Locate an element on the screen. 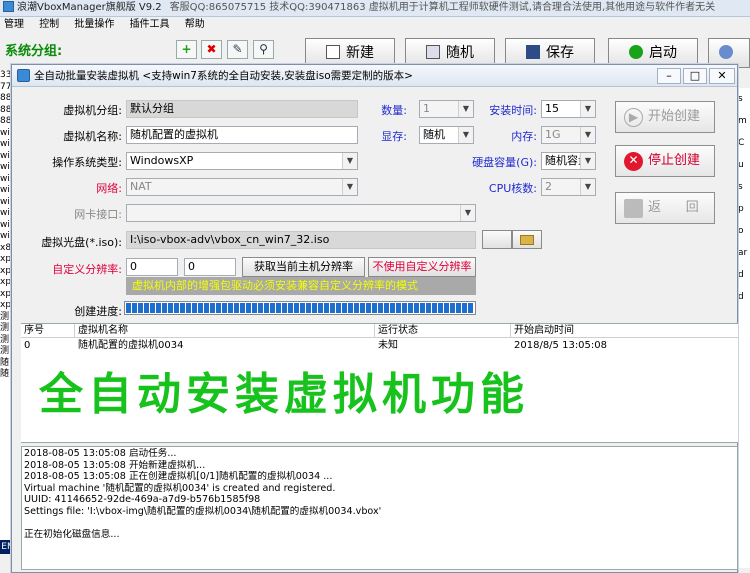 Image resolution: width=750 pixels, height=573 pixels. resolution-width-input: 0 is located at coordinates (152, 267).